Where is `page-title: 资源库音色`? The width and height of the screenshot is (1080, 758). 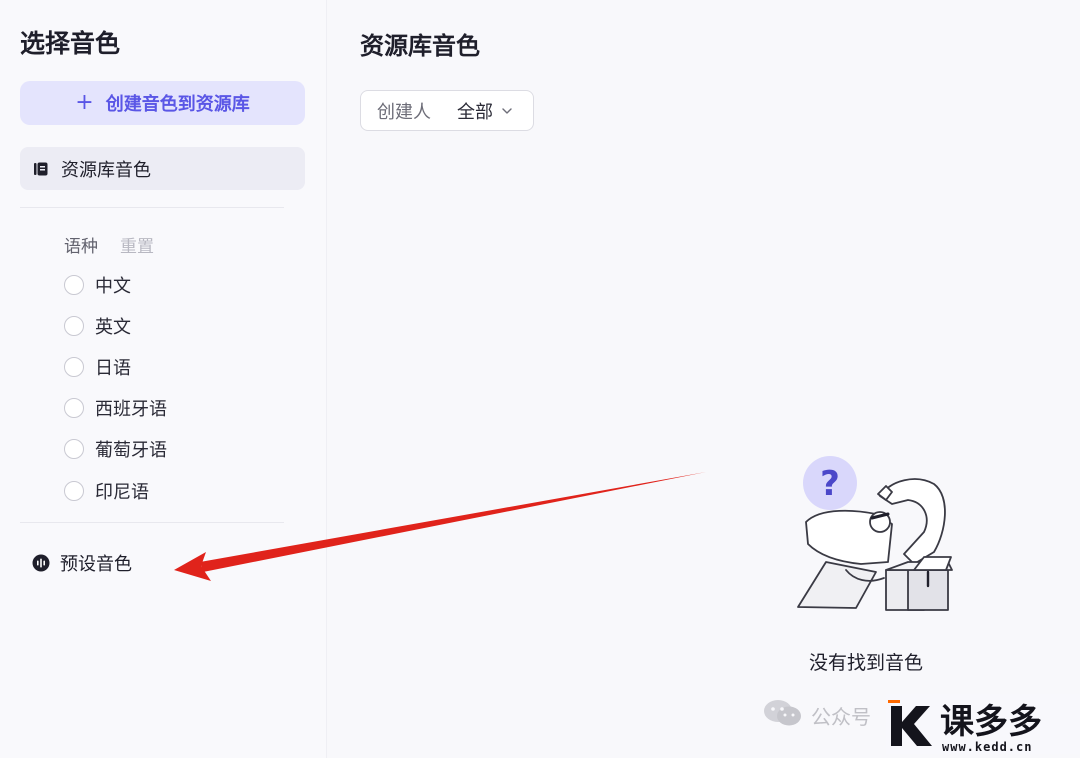 page-title: 资源库音色 is located at coordinates (420, 46).